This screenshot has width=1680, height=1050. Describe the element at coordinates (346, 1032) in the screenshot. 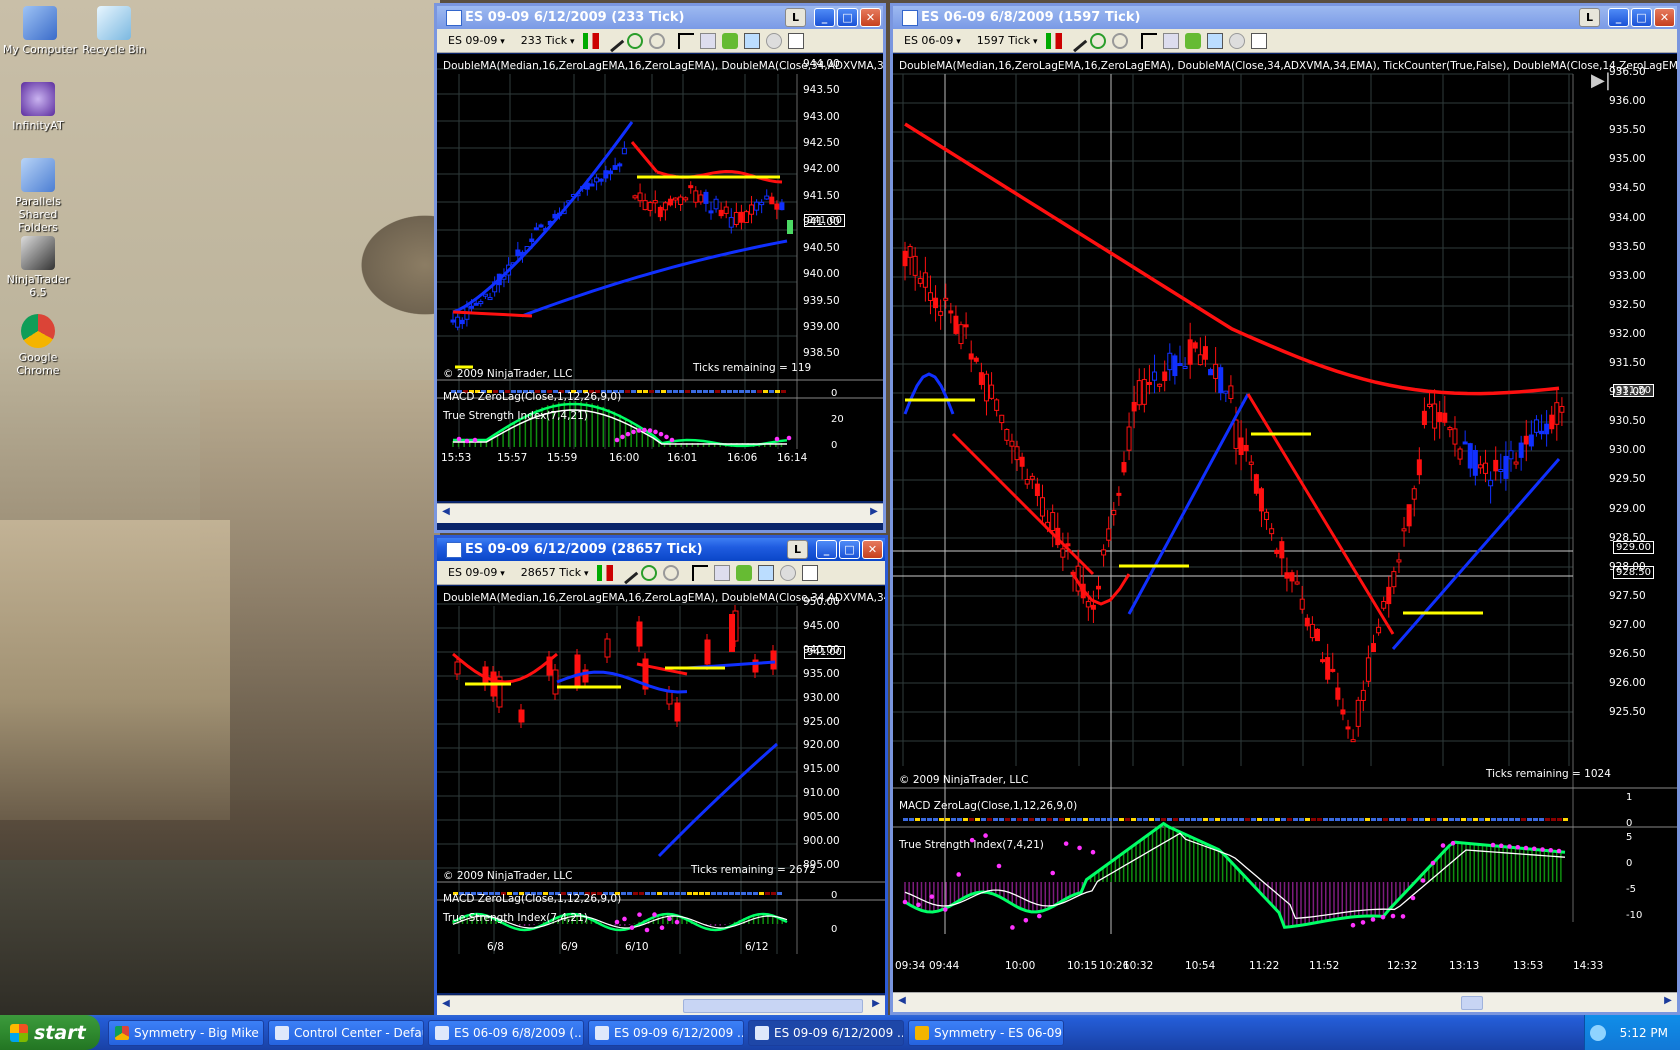

I see `taskbar-button: Control Center - Default` at that location.